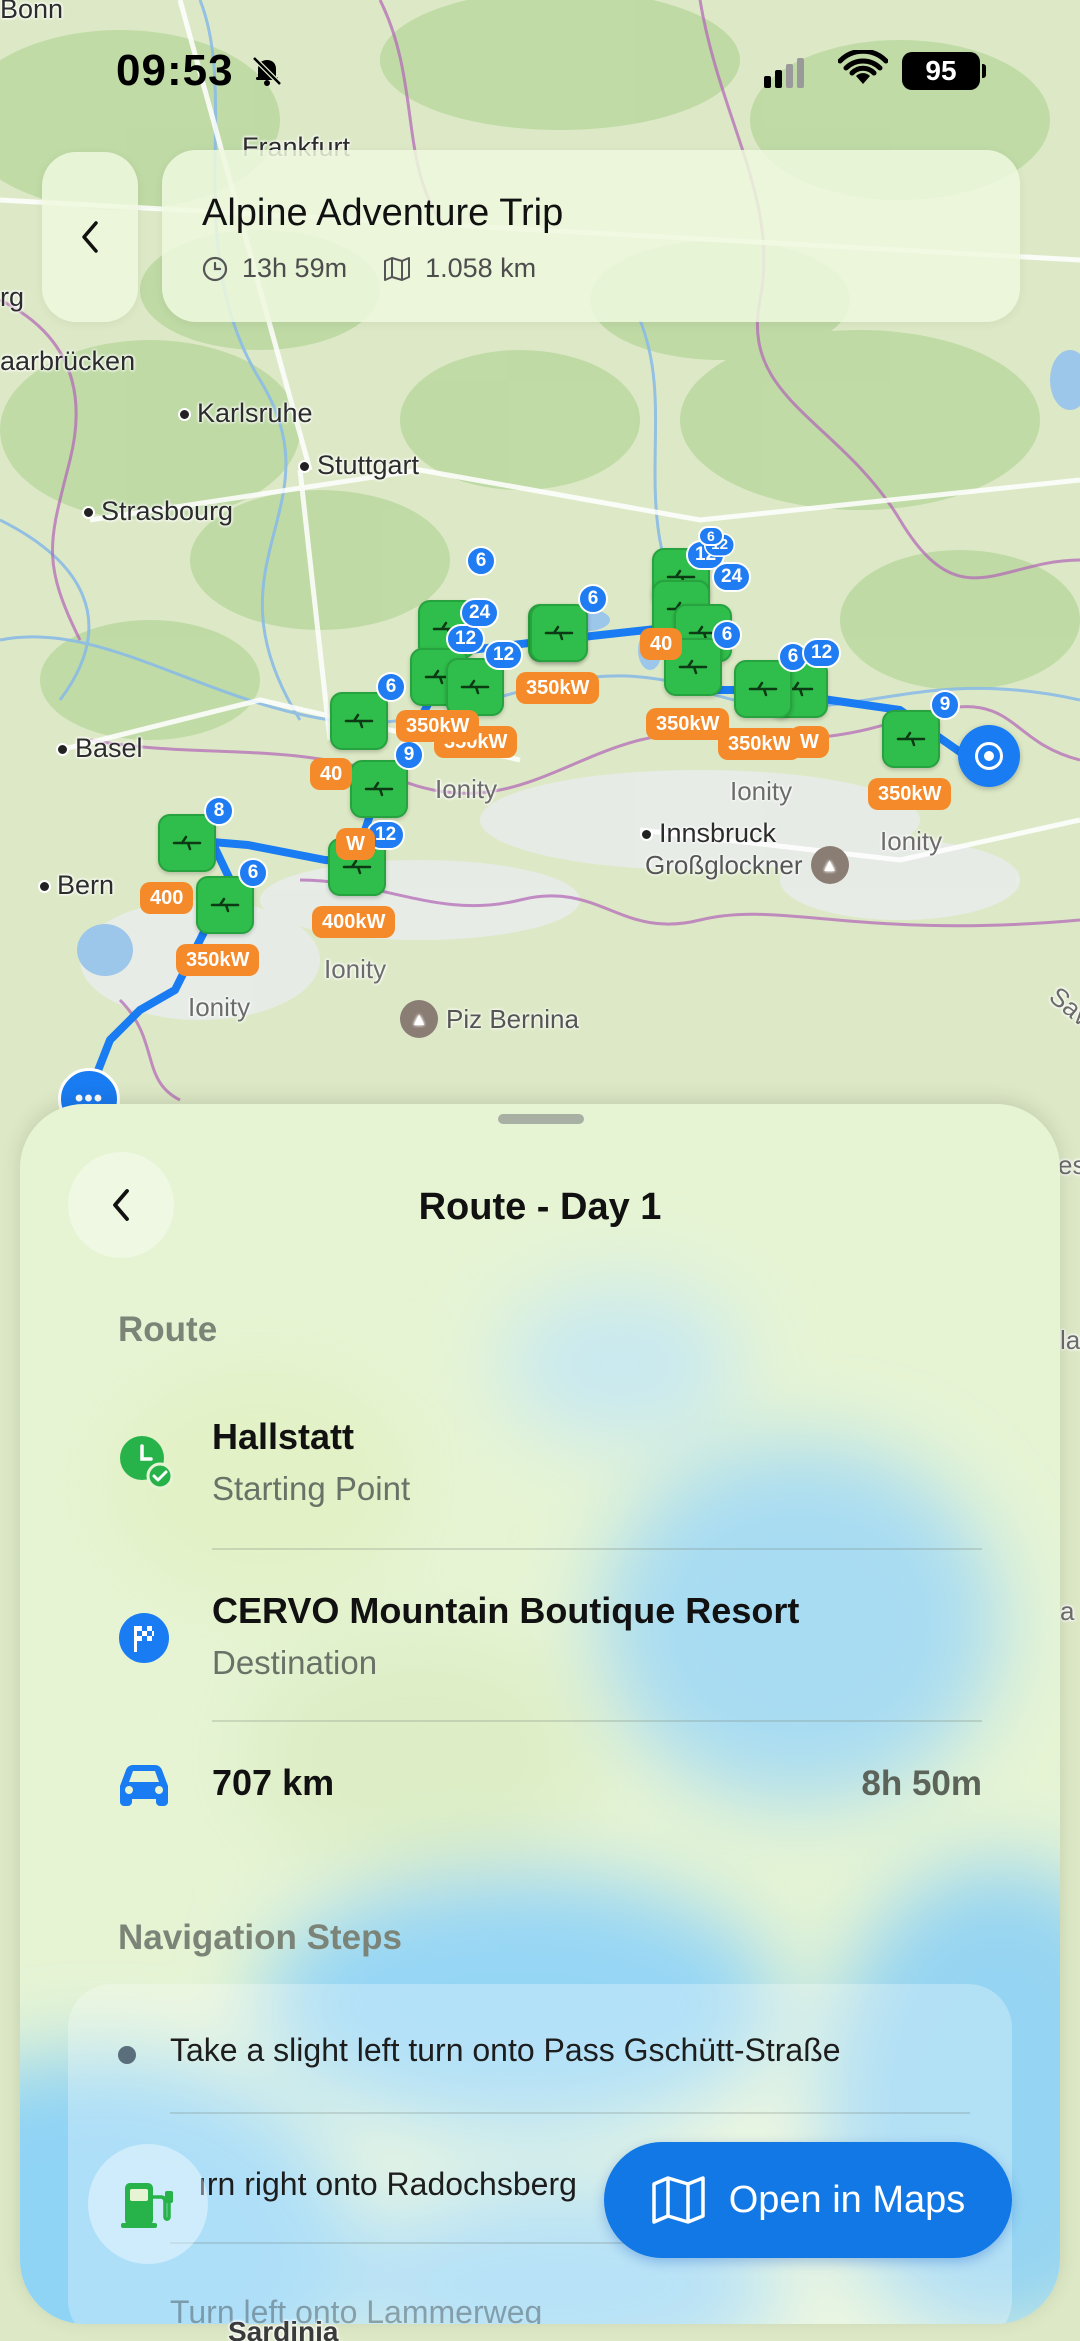 Image resolution: width=1080 pixels, height=2341 pixels. I want to click on power-badge: 400, so click(167, 898).